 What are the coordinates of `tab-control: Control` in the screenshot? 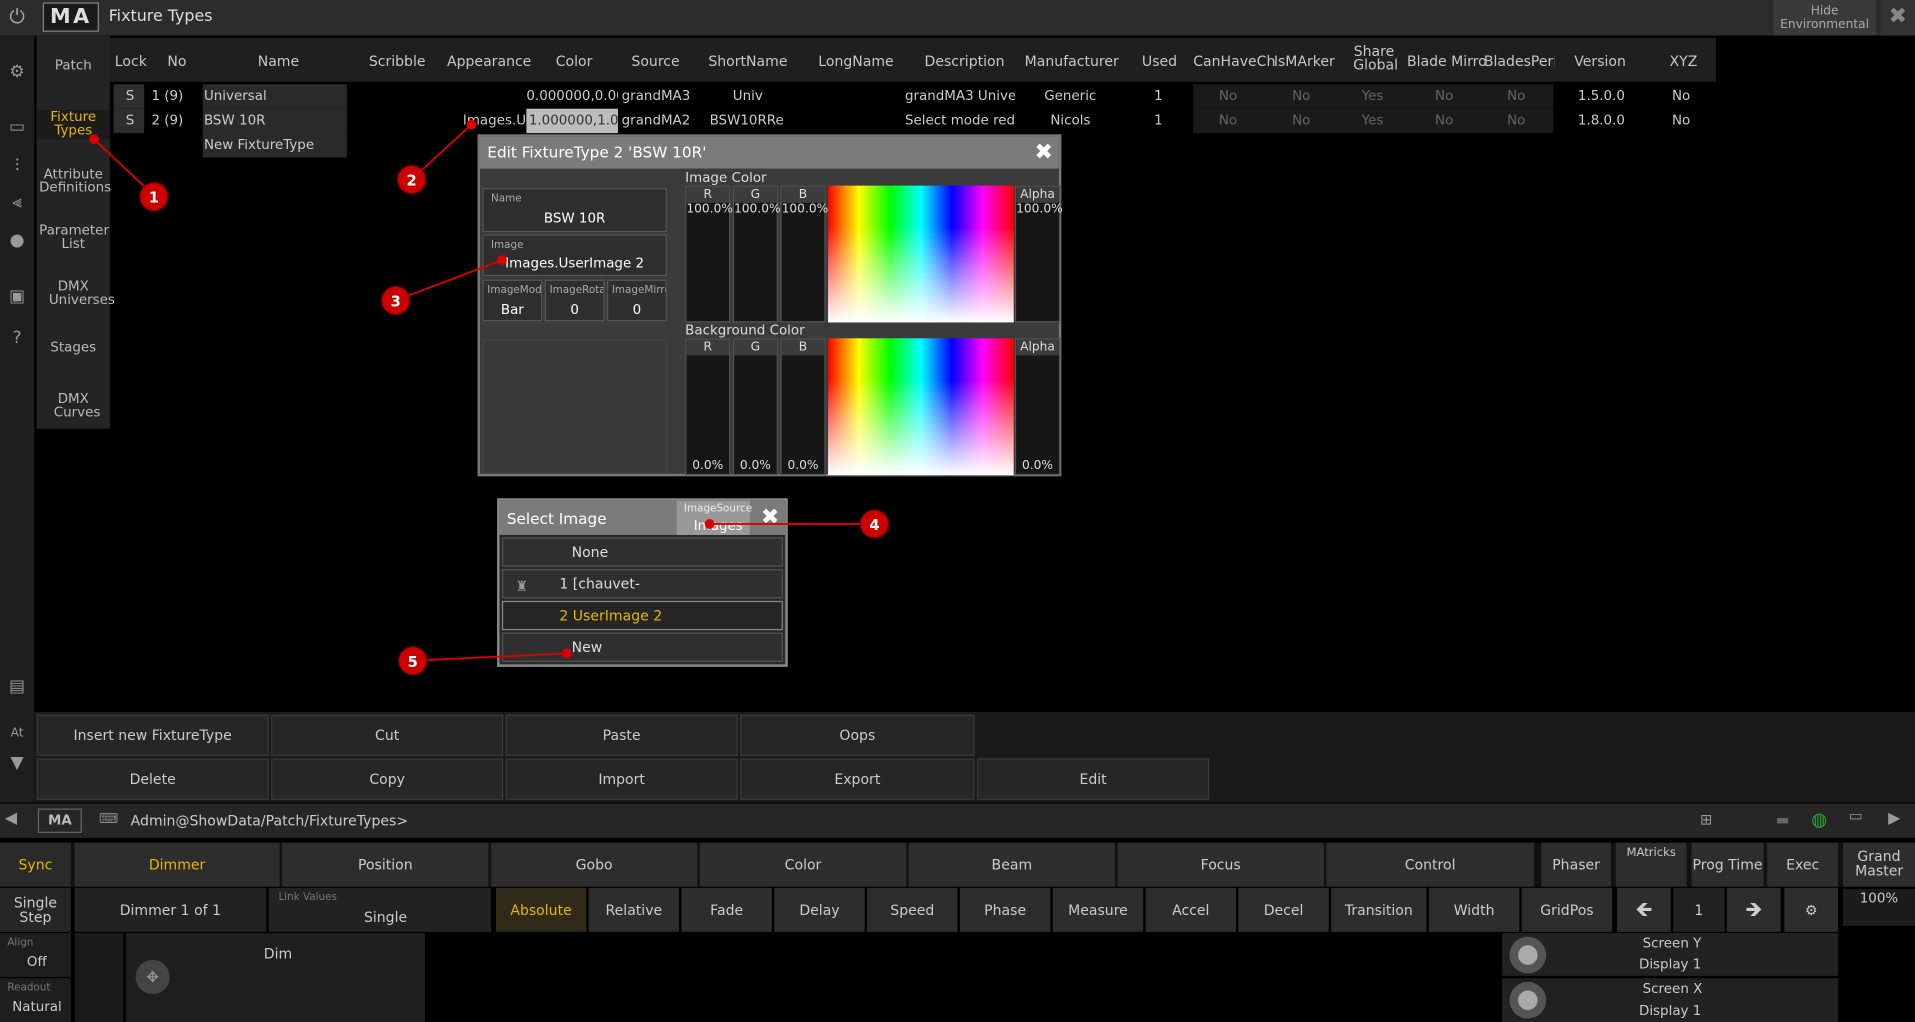 It's located at (1430, 864).